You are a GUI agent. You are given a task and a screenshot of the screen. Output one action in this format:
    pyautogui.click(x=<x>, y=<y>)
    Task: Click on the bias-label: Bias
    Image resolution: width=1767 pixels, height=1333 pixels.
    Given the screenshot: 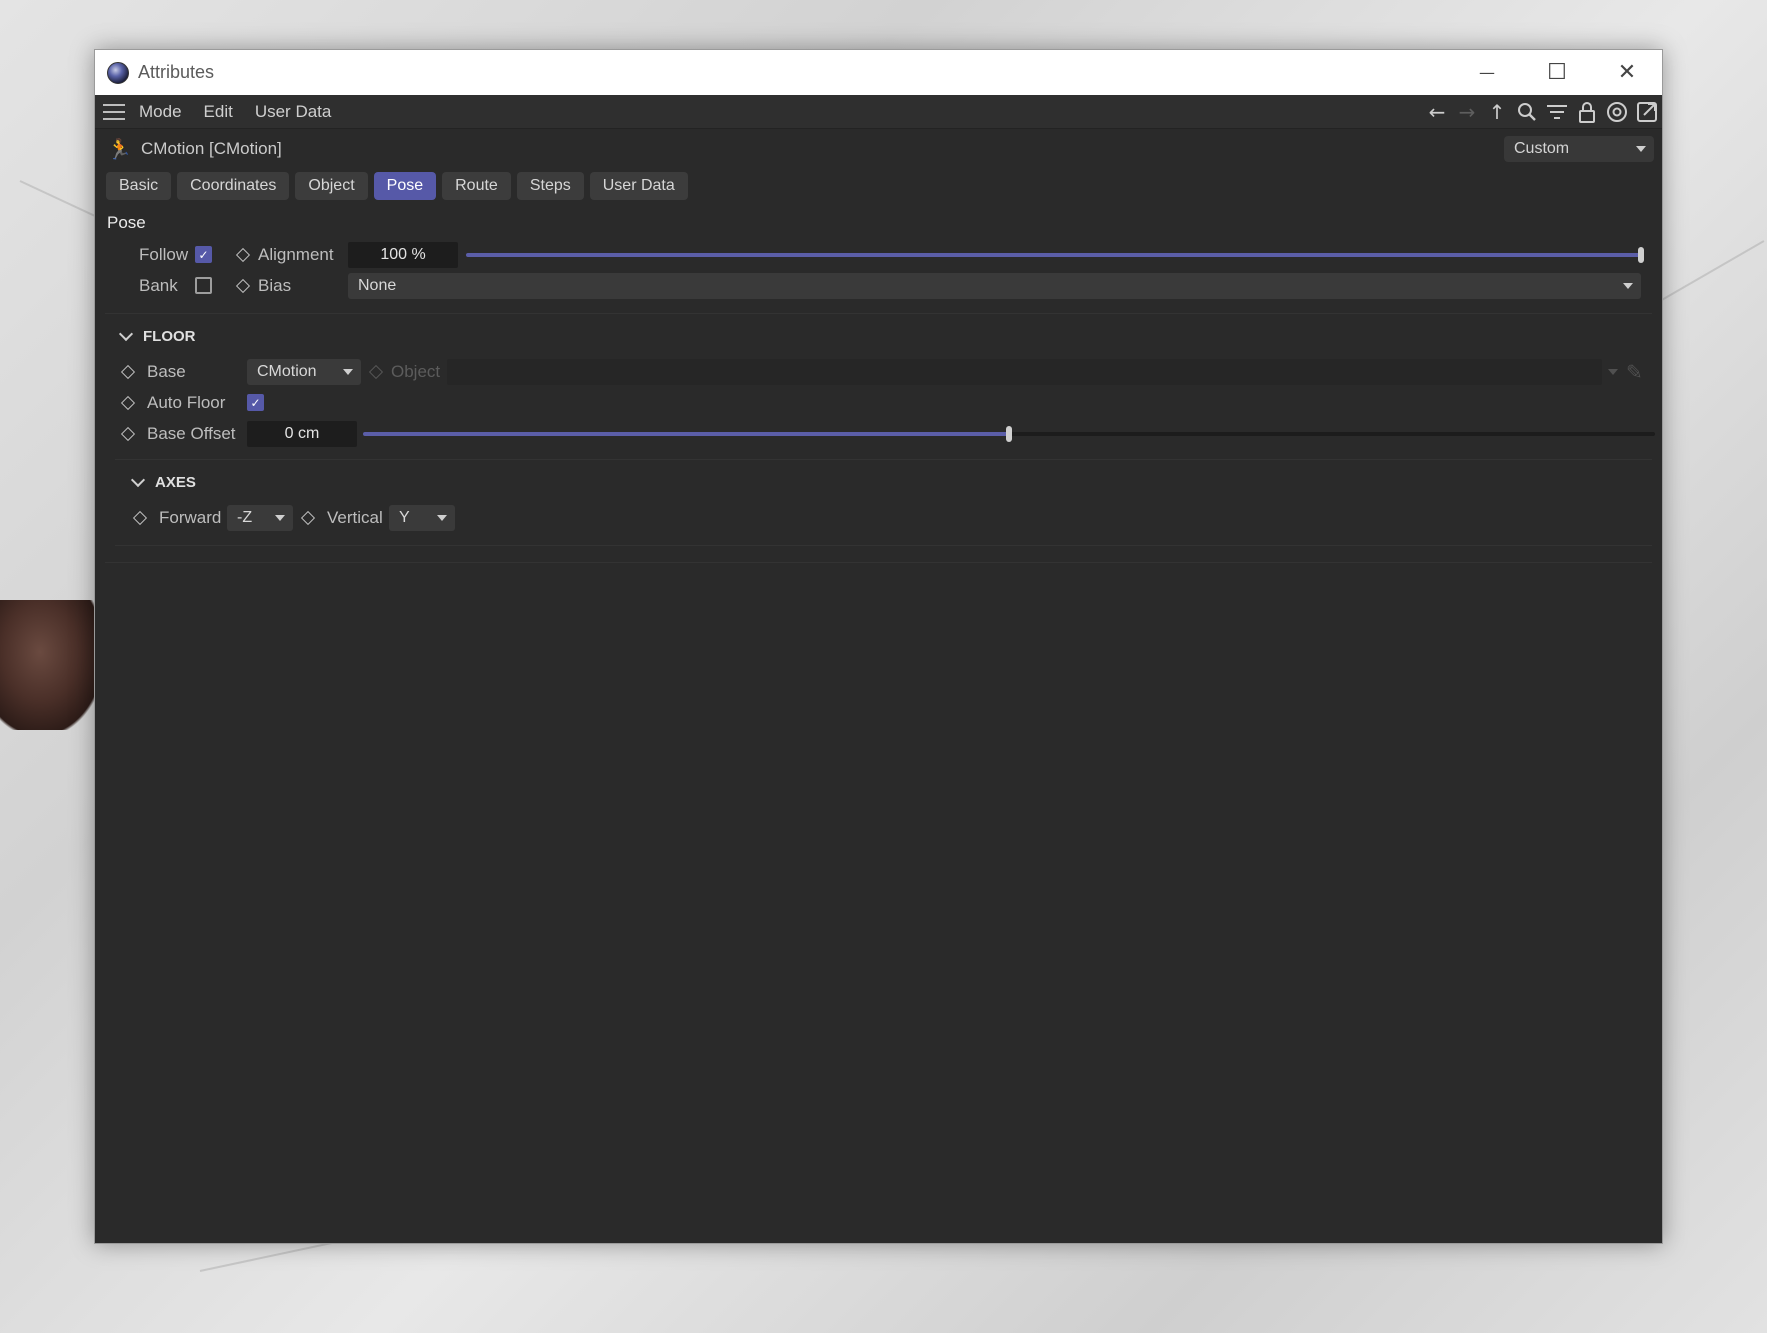 What is the action you would take?
    pyautogui.click(x=275, y=285)
    